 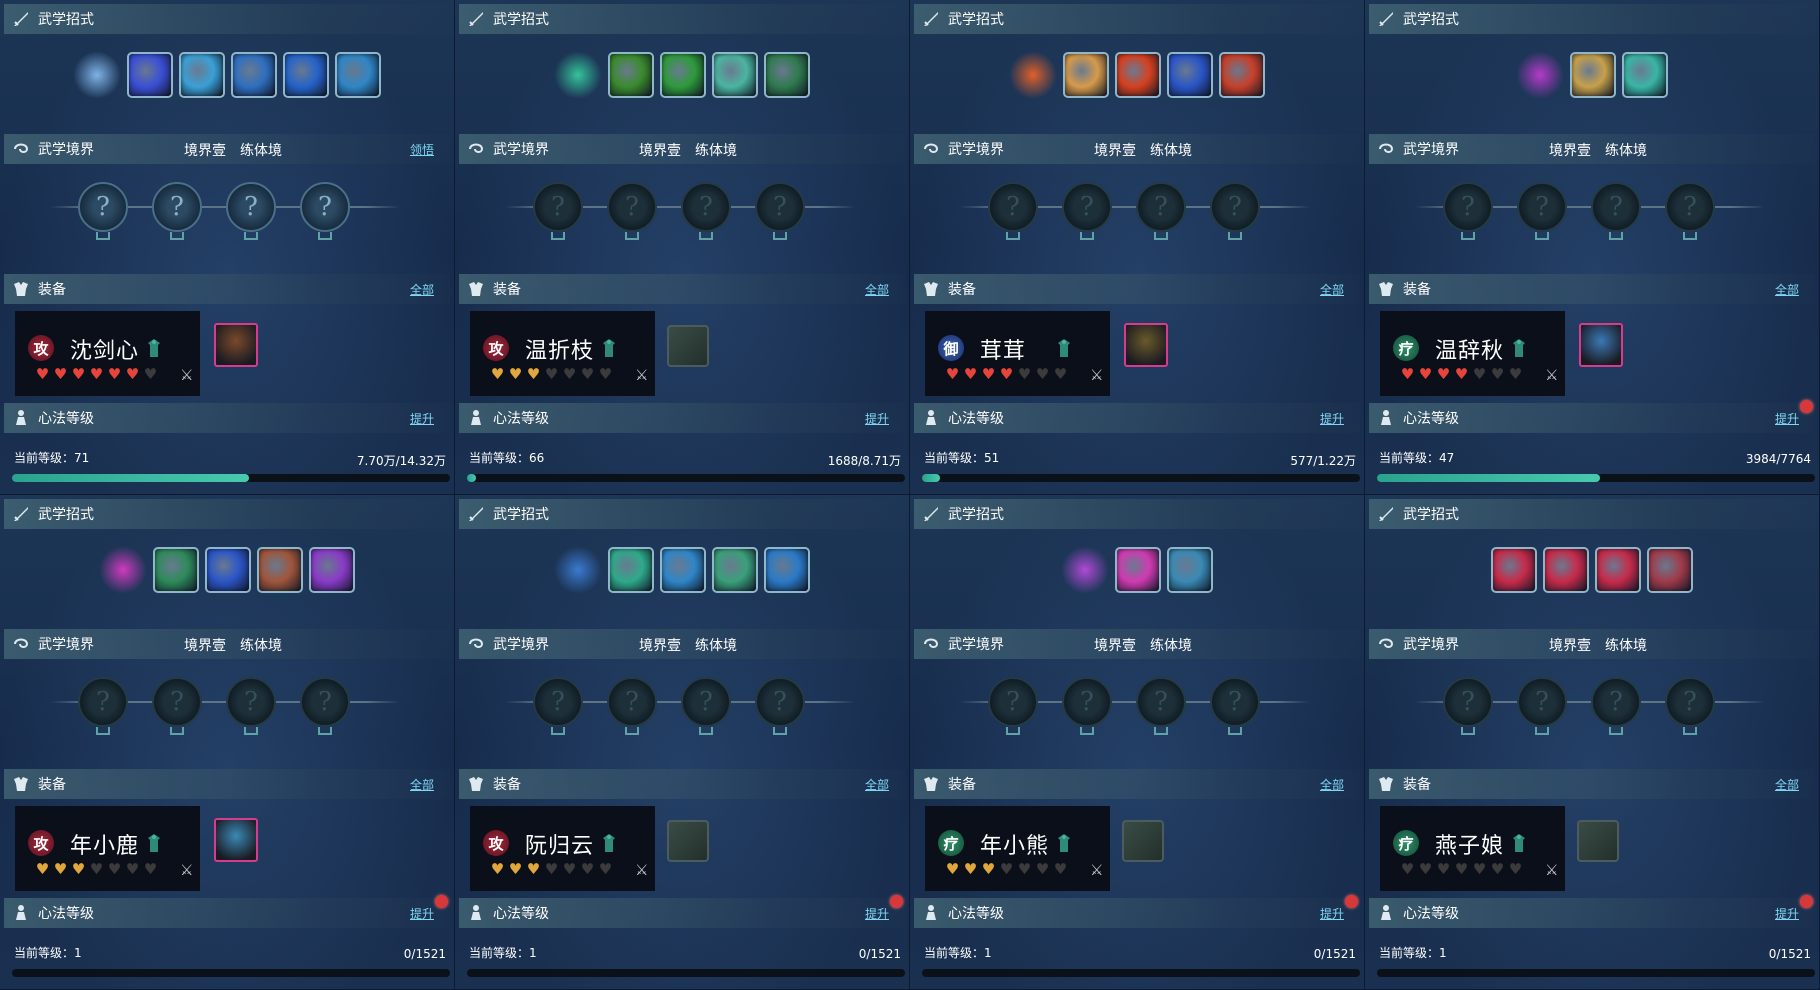 What do you see at coordinates (1017, 353) in the screenshot?
I see `character-card: 御 茸茸 ♥ ♥ ♥ ♥ ♥ ♥ ♥ ⚔` at bounding box center [1017, 353].